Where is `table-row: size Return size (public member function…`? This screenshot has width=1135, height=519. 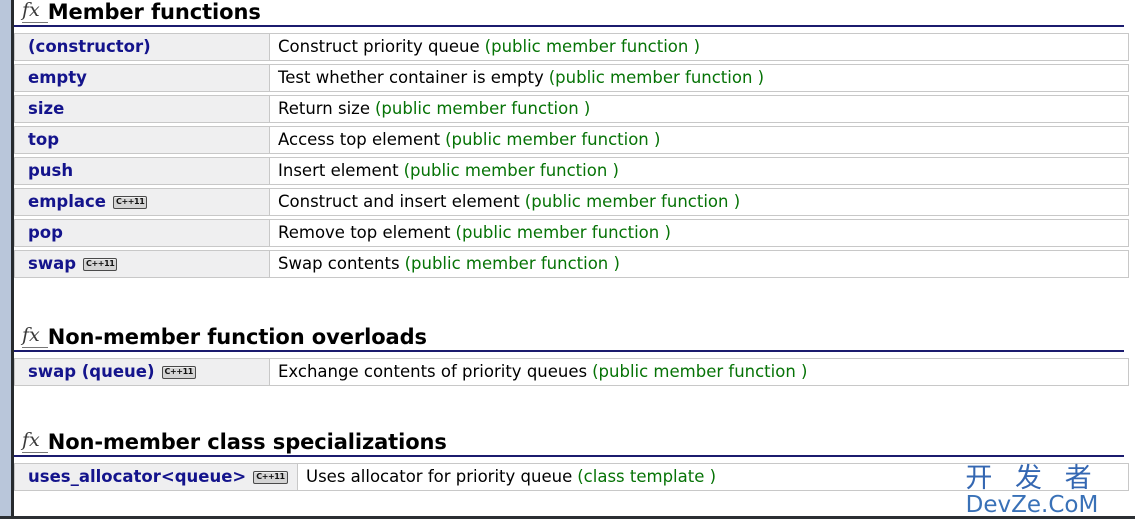 table-row: size Return size (public member function… is located at coordinates (571, 109).